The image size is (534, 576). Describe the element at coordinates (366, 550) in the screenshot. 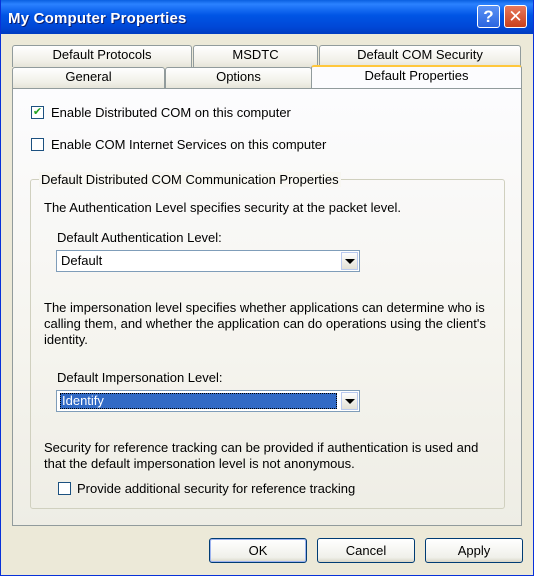

I see `cancel-button: Cancel` at that location.